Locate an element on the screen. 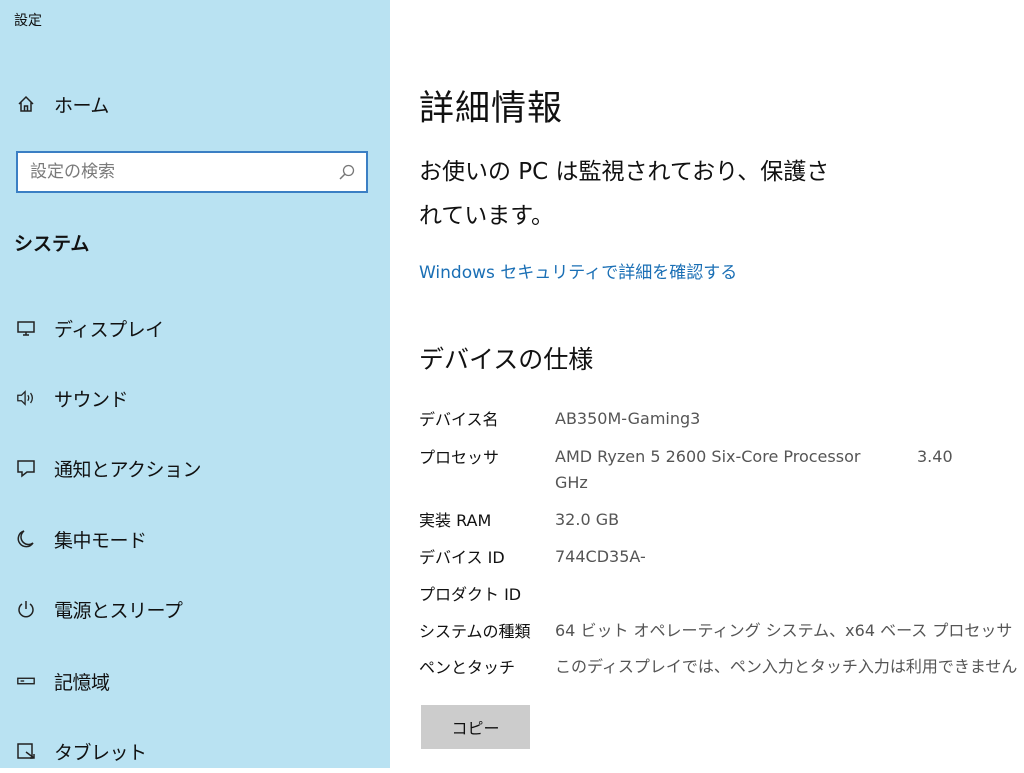 This screenshot has height=773, width=1024. sidebar-item-power: 電源とスリープ is located at coordinates (195, 609).